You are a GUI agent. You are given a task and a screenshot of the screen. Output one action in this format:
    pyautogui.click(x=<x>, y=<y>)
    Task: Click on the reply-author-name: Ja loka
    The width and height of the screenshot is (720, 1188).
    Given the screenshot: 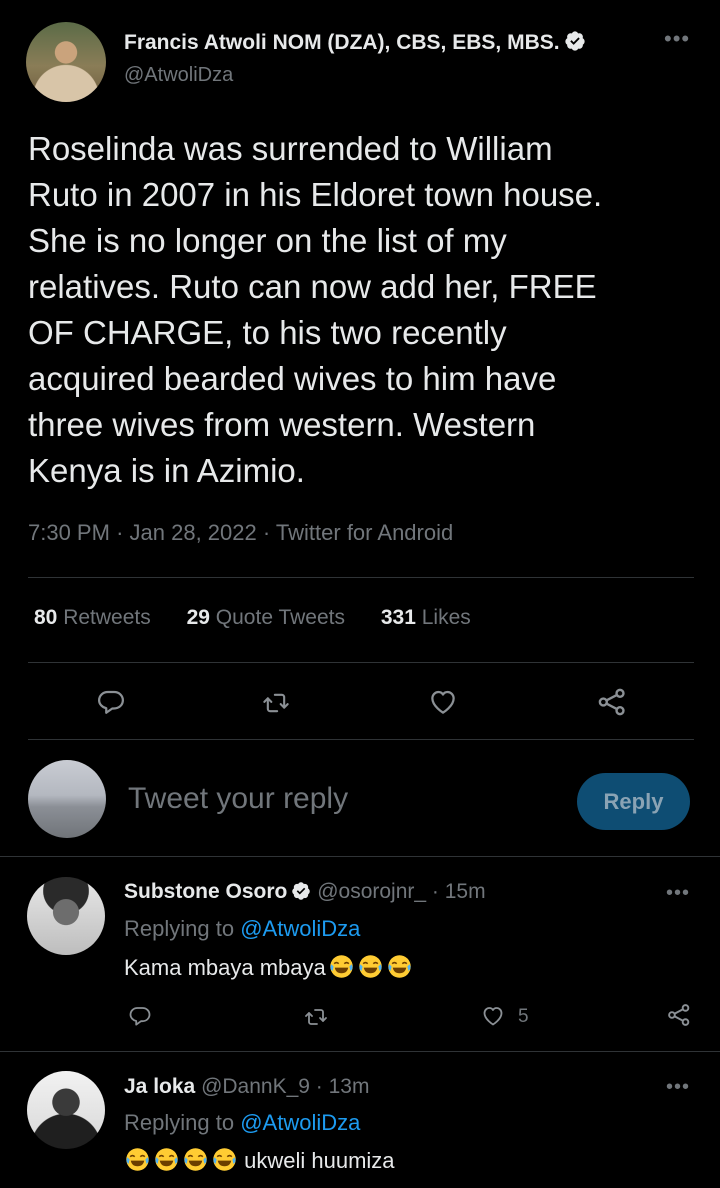 What is the action you would take?
    pyautogui.click(x=159, y=1086)
    